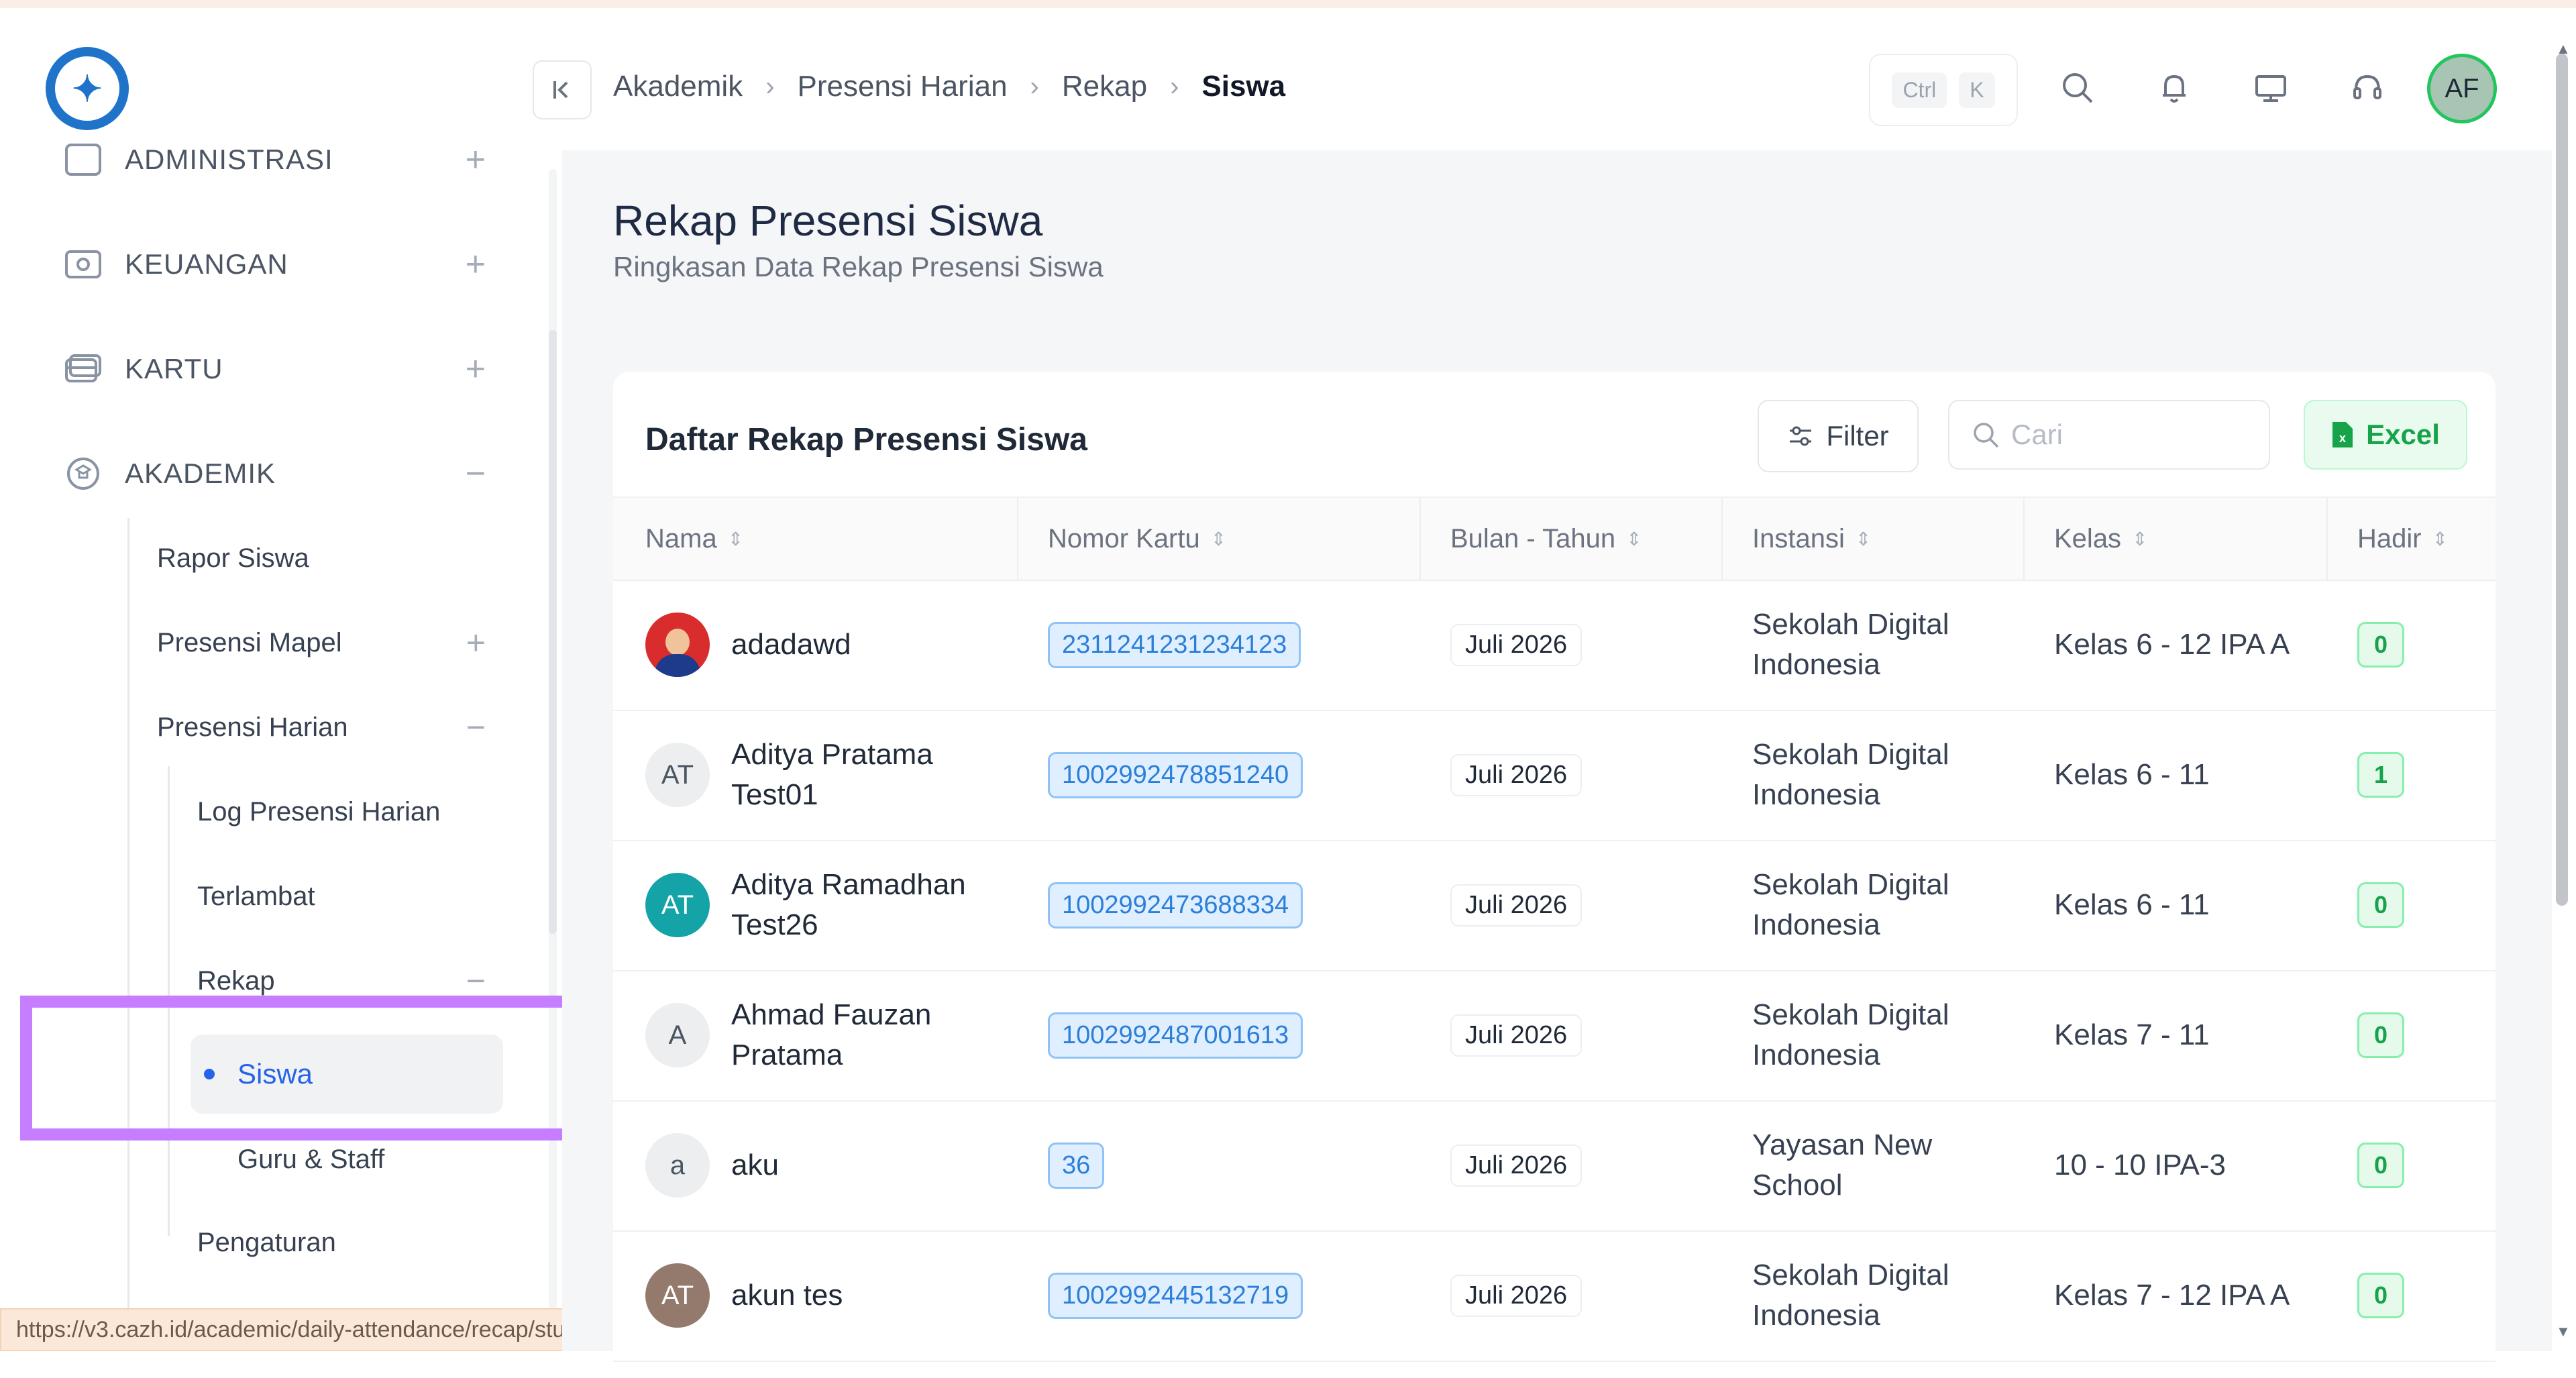 The height and width of the screenshot is (1378, 2576). I want to click on breadcrumb-presensi-harian: Presensi Harian, so click(903, 86).